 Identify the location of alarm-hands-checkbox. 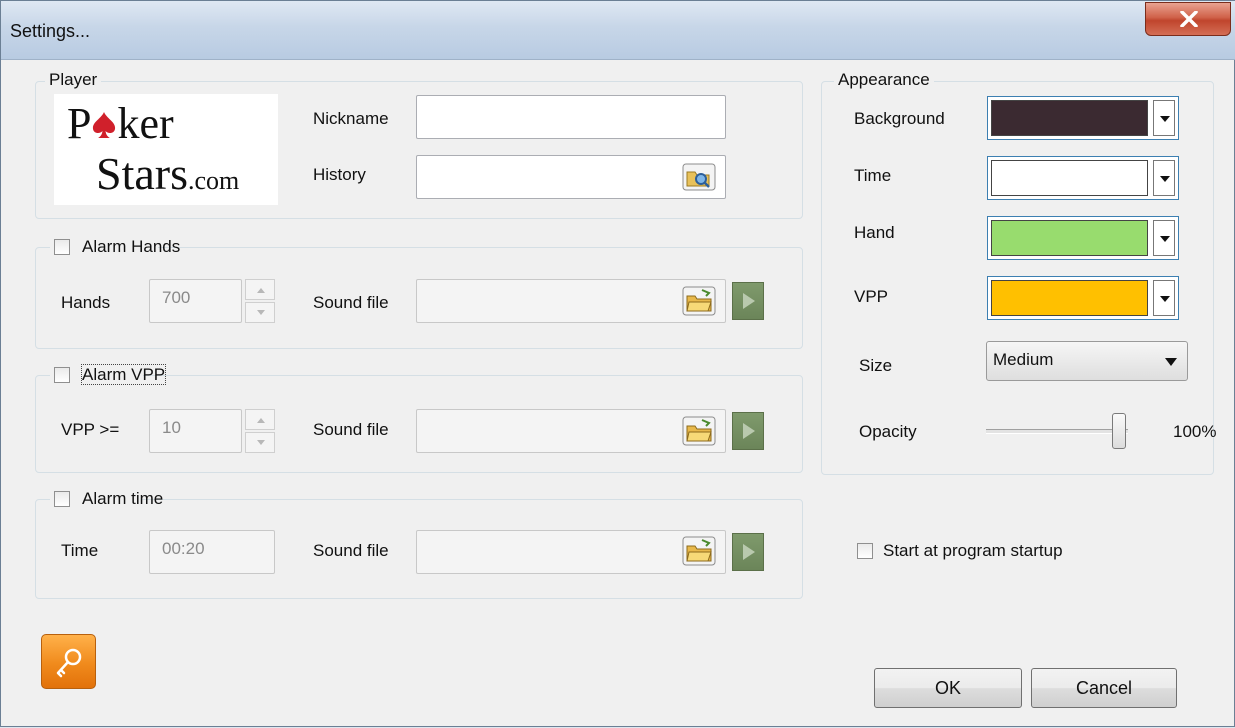
(62, 247).